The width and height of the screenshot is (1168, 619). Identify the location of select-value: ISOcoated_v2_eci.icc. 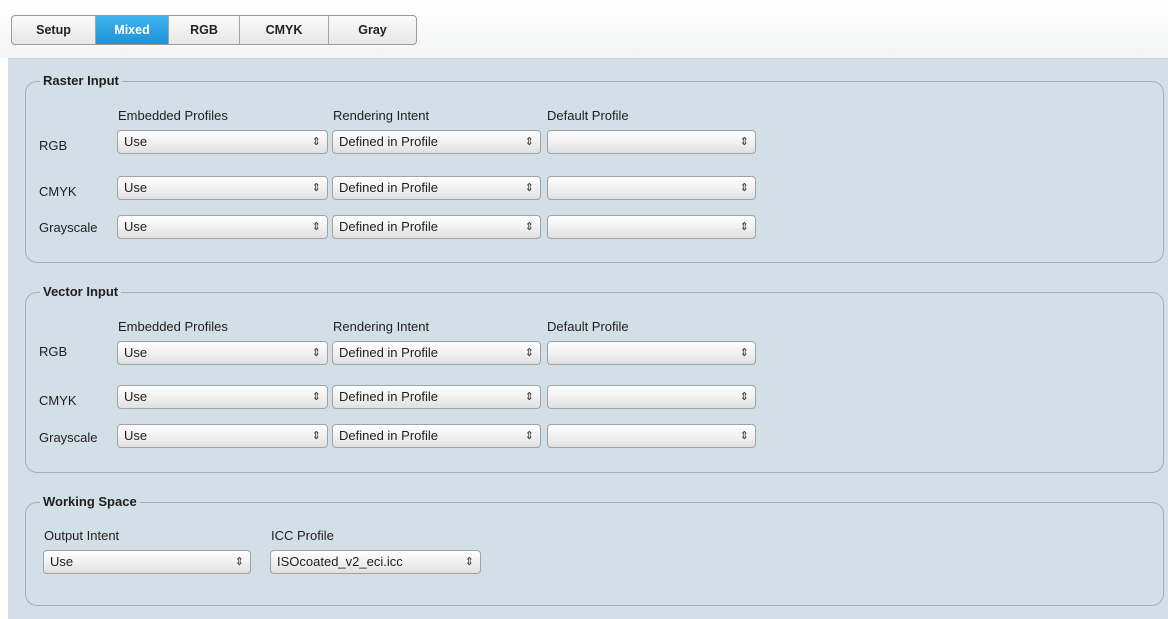
(340, 561).